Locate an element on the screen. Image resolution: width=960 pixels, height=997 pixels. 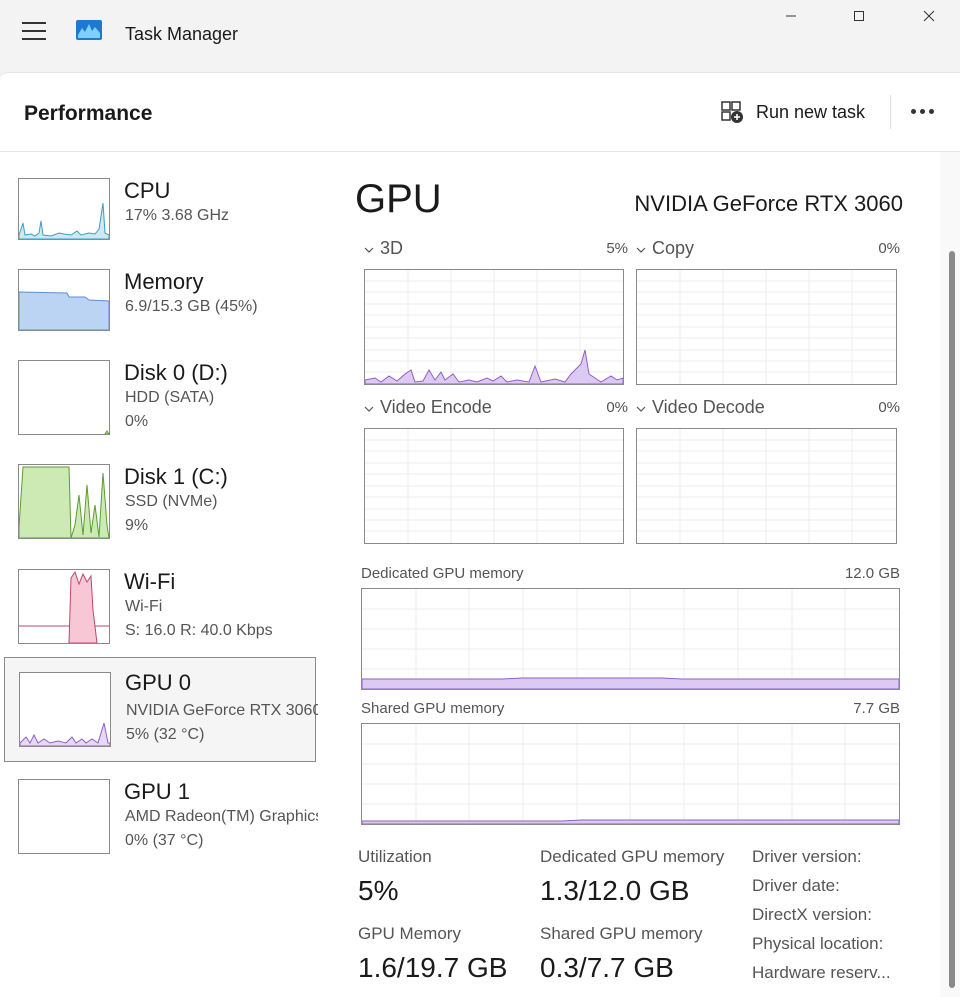
sidebar-item-detail: SSD (NVMe) is located at coordinates (171, 501).